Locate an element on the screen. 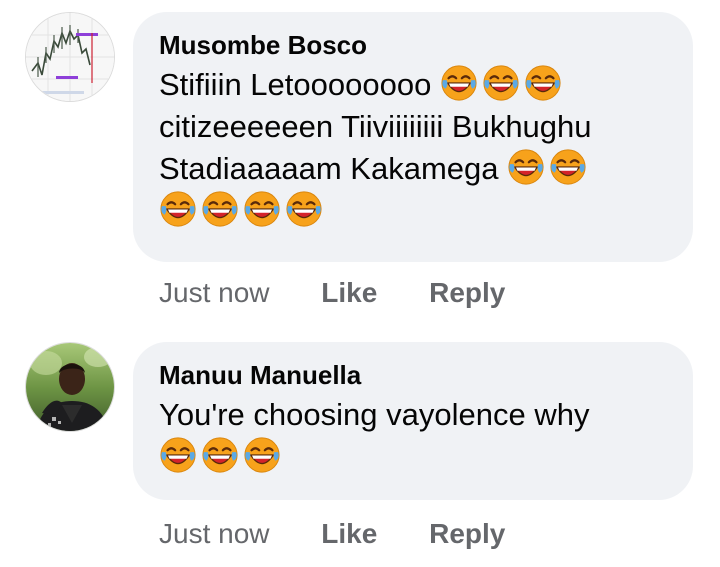  person-photo-avatar-icon is located at coordinates (70, 387).